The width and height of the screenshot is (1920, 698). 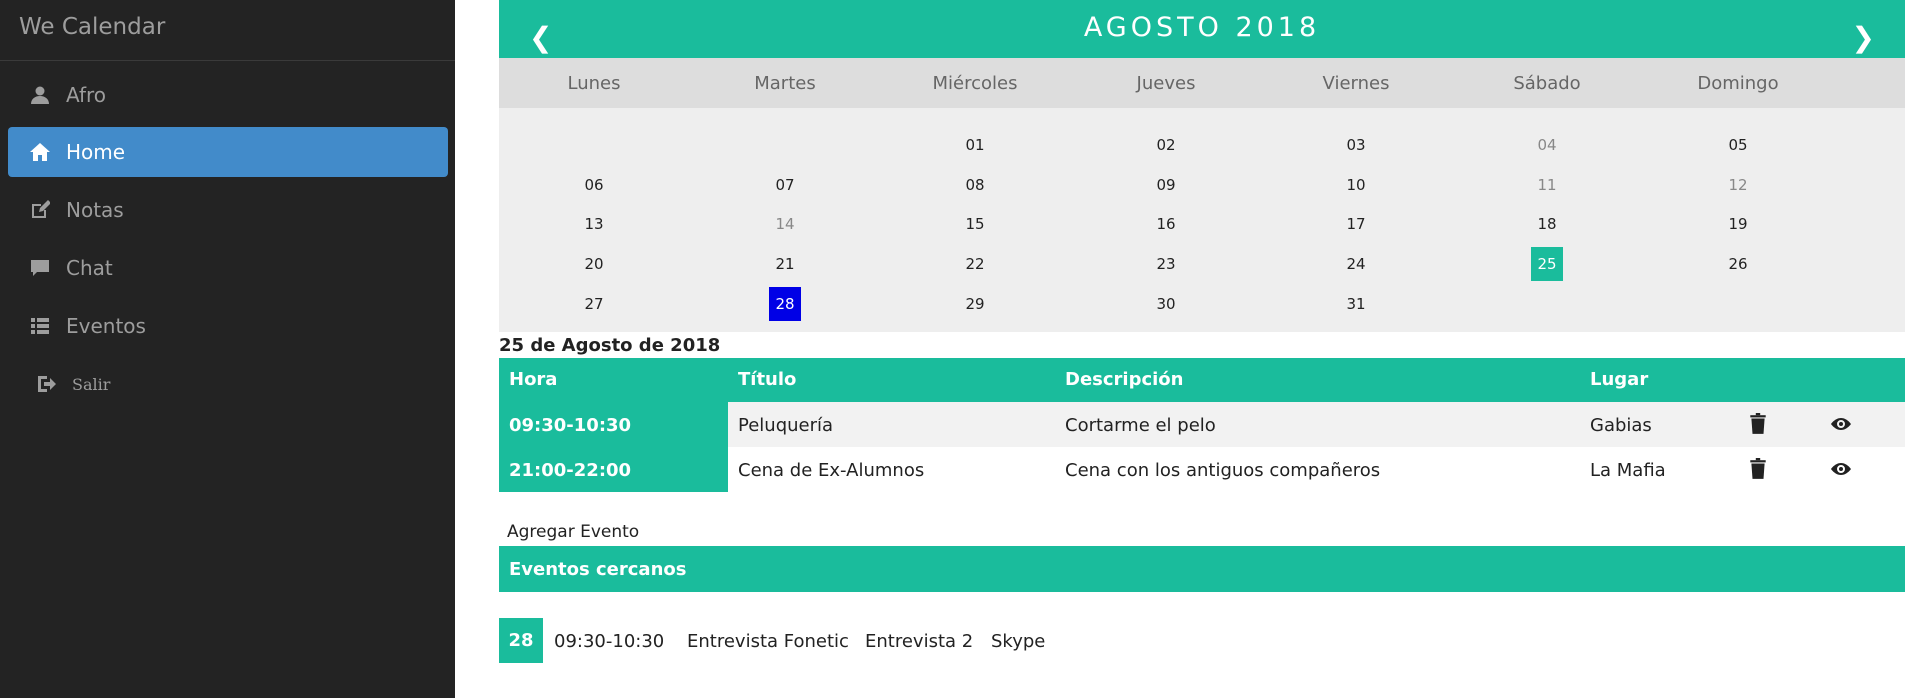 What do you see at coordinates (1628, 470) in the screenshot?
I see `event-location: La Mafia` at bounding box center [1628, 470].